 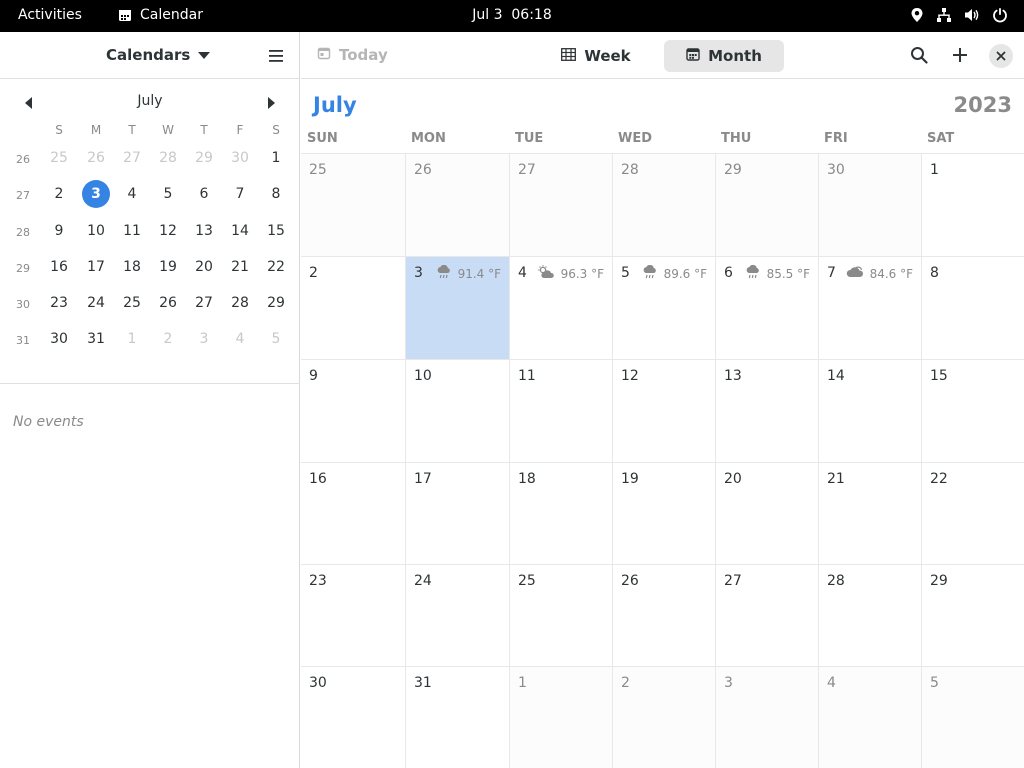 I want to click on day-cell: 31, so click(x=457, y=717).